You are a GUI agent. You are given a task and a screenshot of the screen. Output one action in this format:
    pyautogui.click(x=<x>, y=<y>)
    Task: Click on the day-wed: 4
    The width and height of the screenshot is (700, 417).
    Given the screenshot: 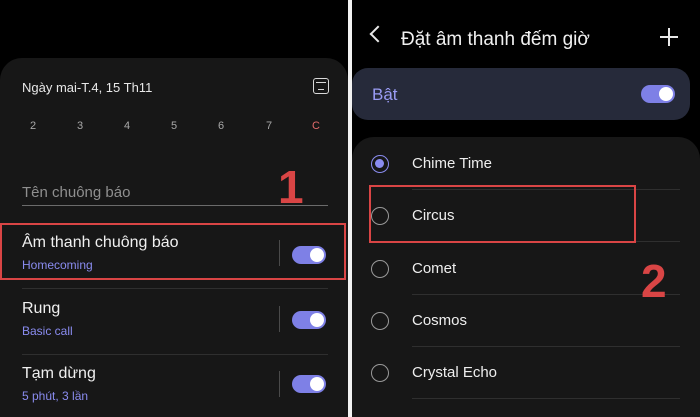 What is the action you would take?
    pyautogui.click(x=127, y=126)
    